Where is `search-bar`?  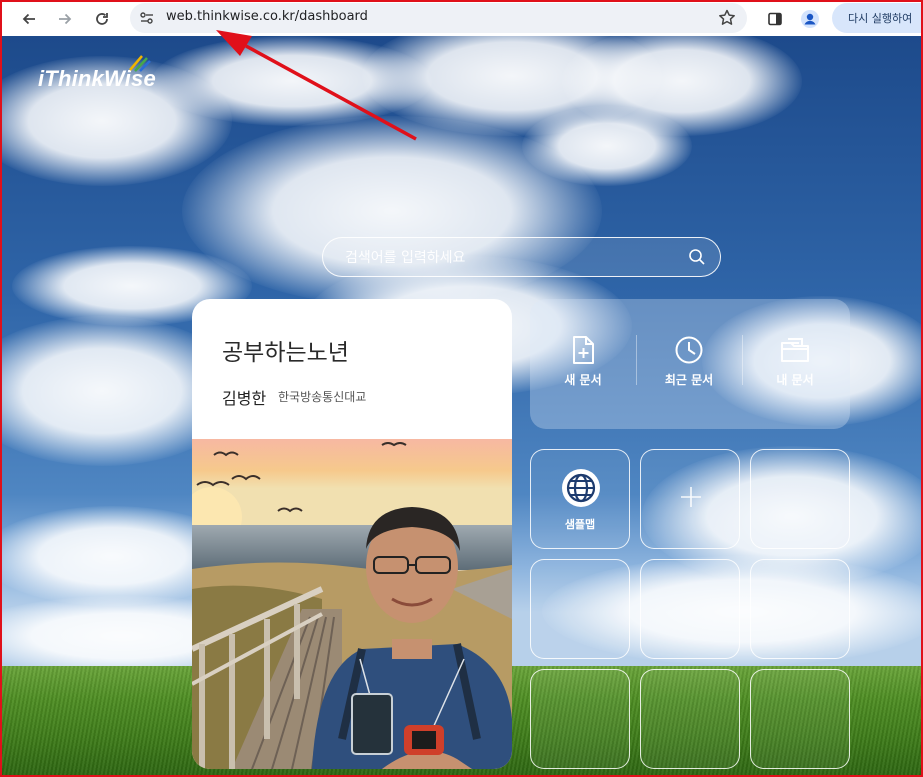 search-bar is located at coordinates (521, 257).